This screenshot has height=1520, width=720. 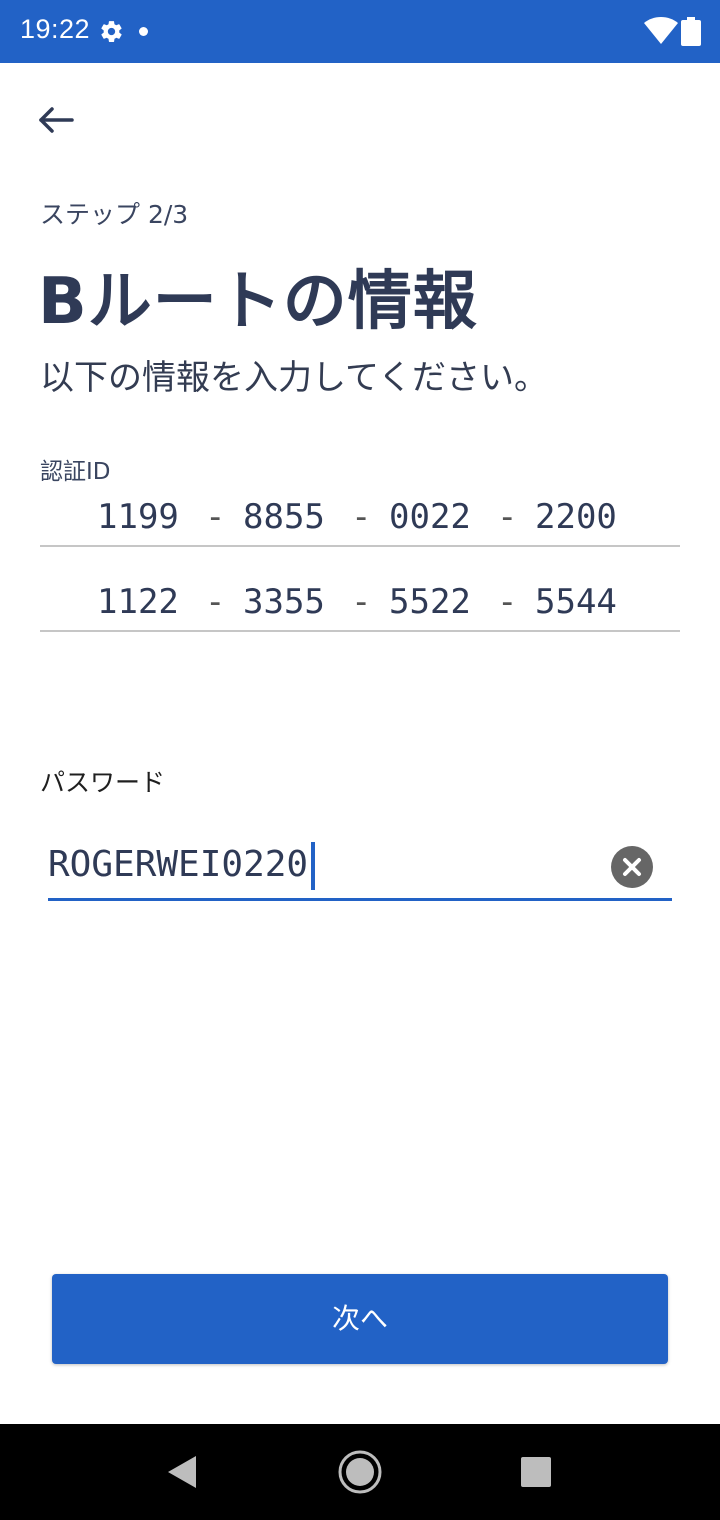 What do you see at coordinates (182, 1472) in the screenshot?
I see `nav-back-icon` at bounding box center [182, 1472].